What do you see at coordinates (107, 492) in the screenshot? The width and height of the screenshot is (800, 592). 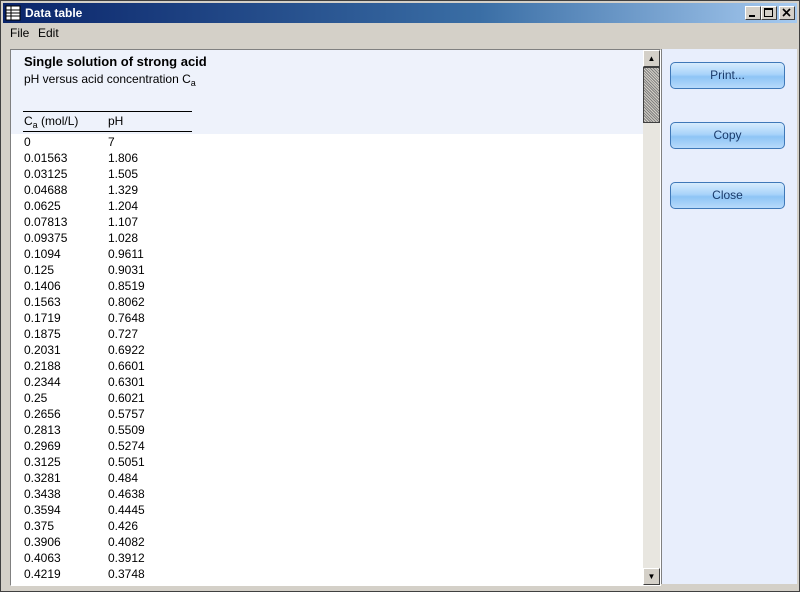 I see `table-row: 0.3438 0.4638` at bounding box center [107, 492].